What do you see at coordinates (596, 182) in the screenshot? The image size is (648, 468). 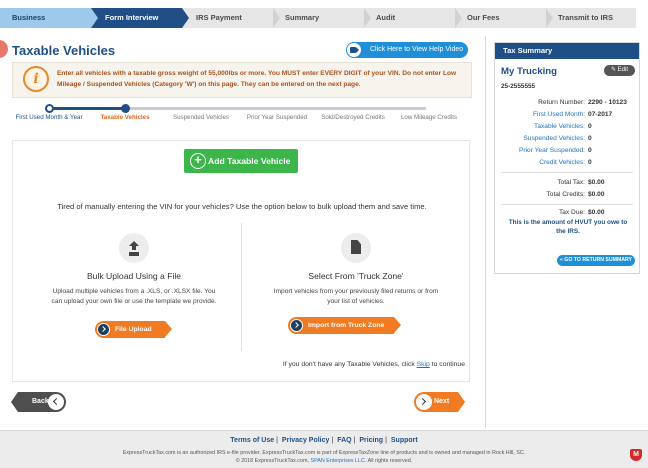 I see `total-tax-value: $0.00` at bounding box center [596, 182].